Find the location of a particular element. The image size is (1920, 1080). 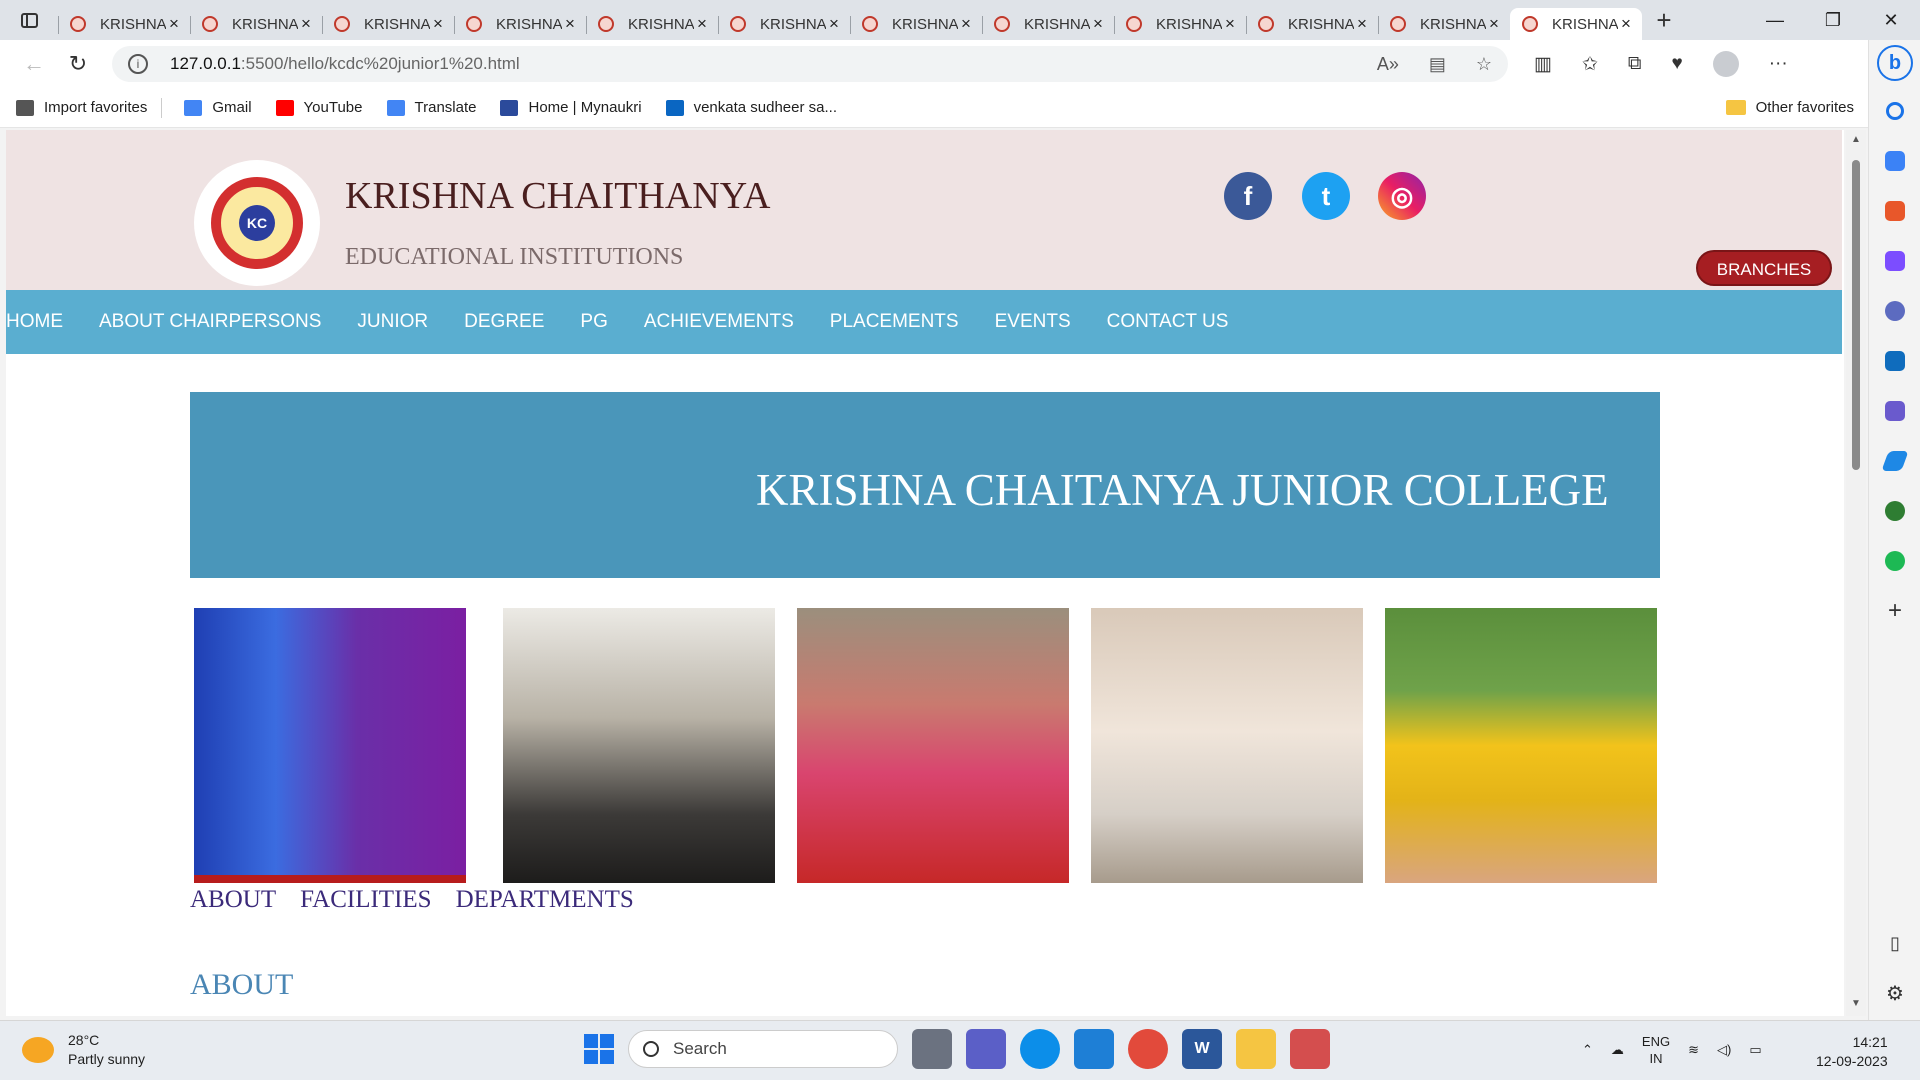

immersive-reader-icon: ▤ is located at coordinates (1437, 64).